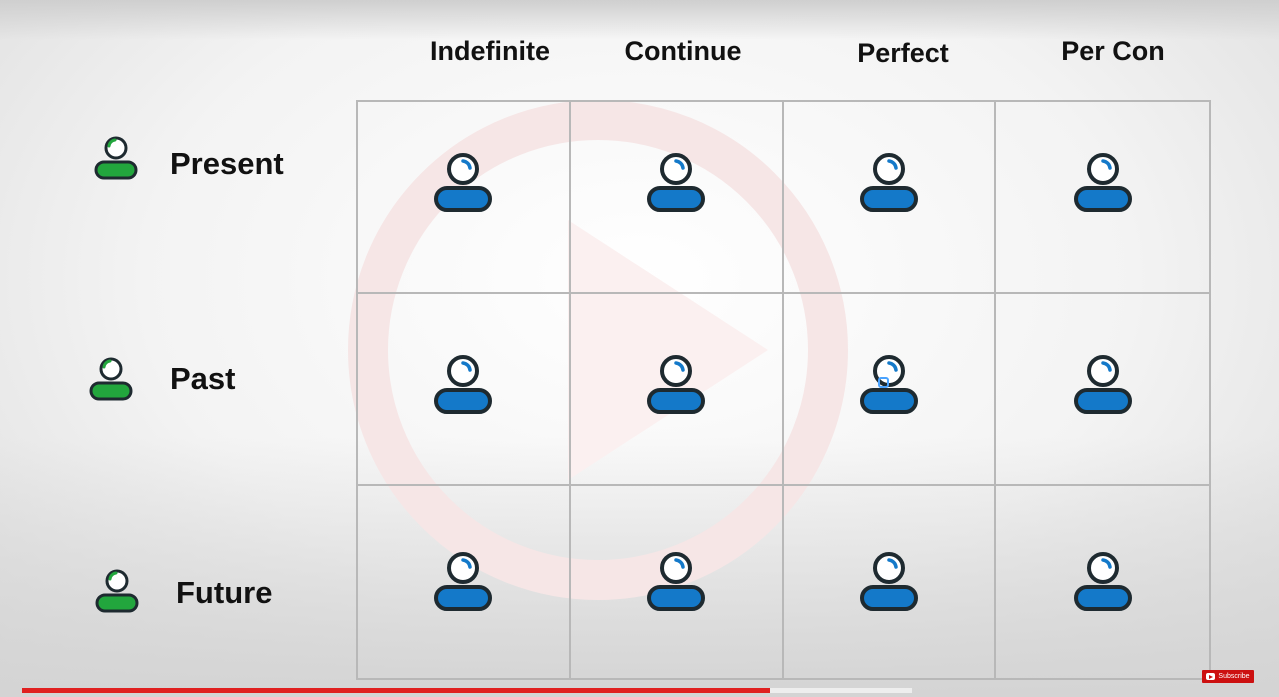 Image resolution: width=1279 pixels, height=697 pixels. I want to click on subscribe-label: Subscribe, so click(1234, 676).